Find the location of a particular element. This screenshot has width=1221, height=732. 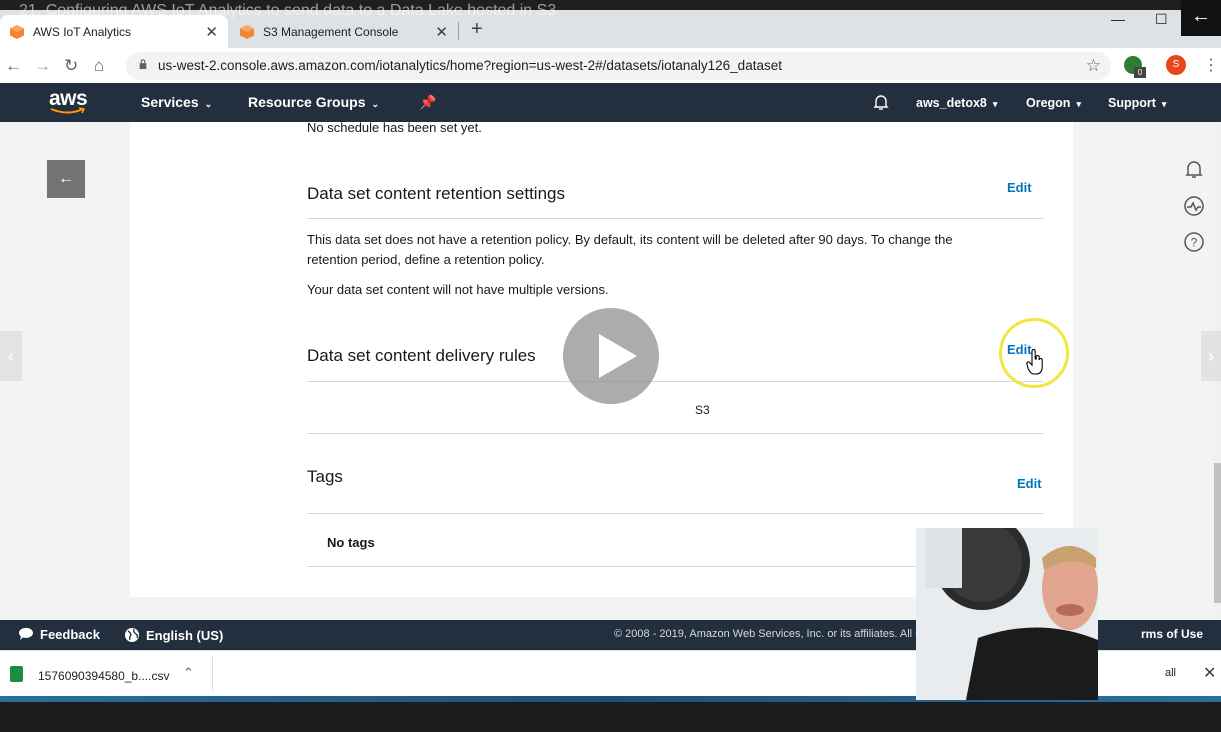

help-icon: ? is located at coordinates (1194, 242).